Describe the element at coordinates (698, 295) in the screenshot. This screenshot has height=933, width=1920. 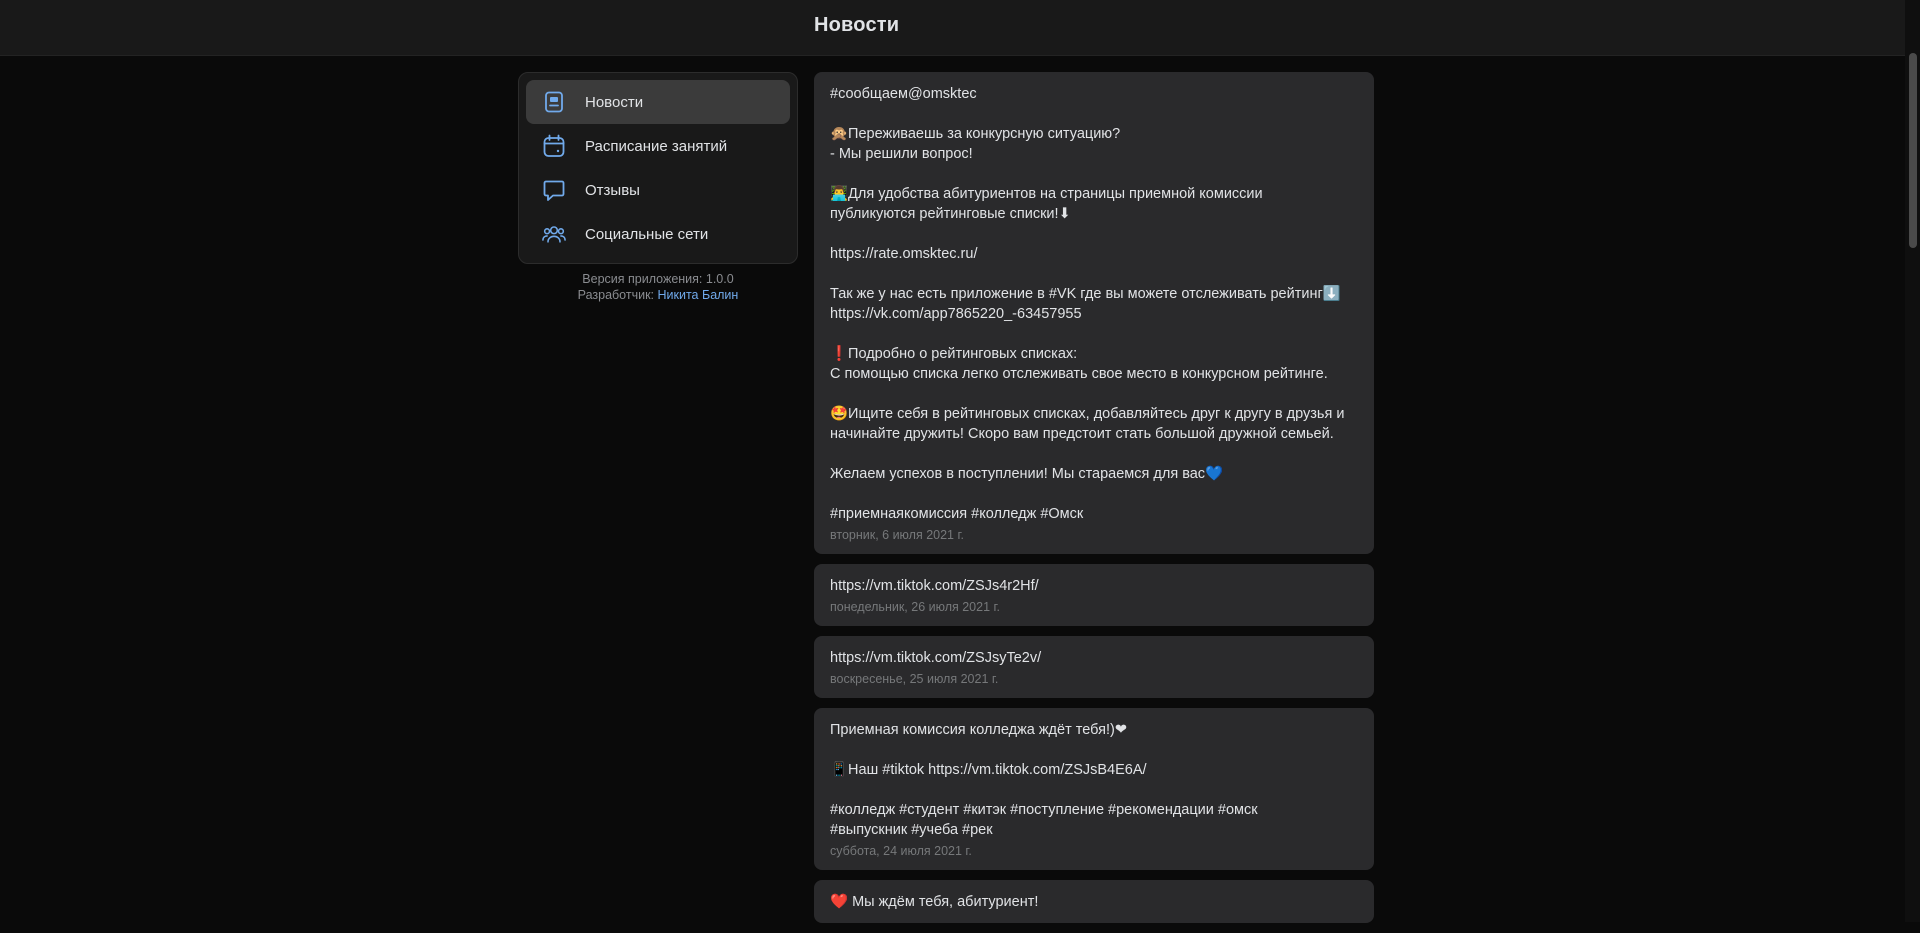
I see `developer-link: Никита Балин` at that location.